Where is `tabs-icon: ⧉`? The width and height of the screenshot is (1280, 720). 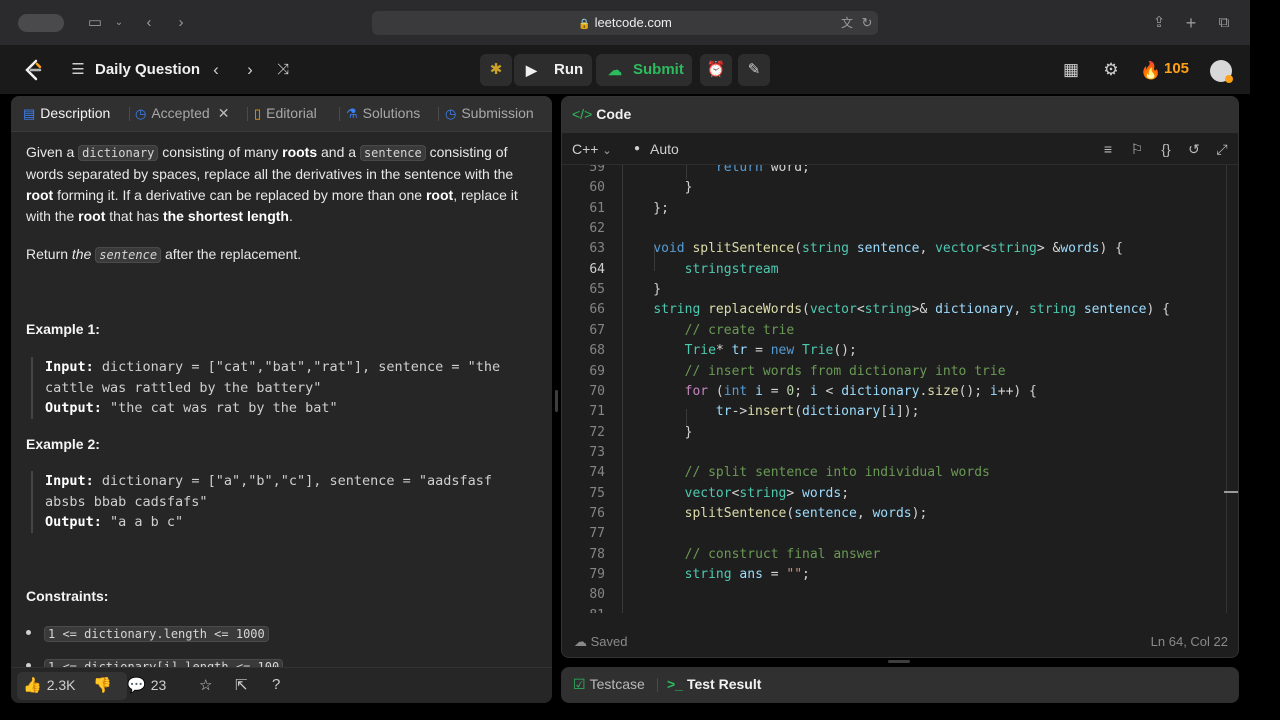
tabs-icon: ⧉ is located at coordinates (1224, 23).